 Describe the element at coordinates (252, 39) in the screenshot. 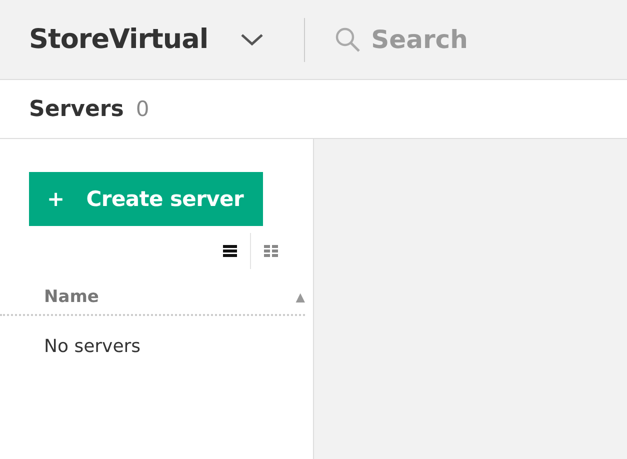

I see `chevron-down-icon` at that location.